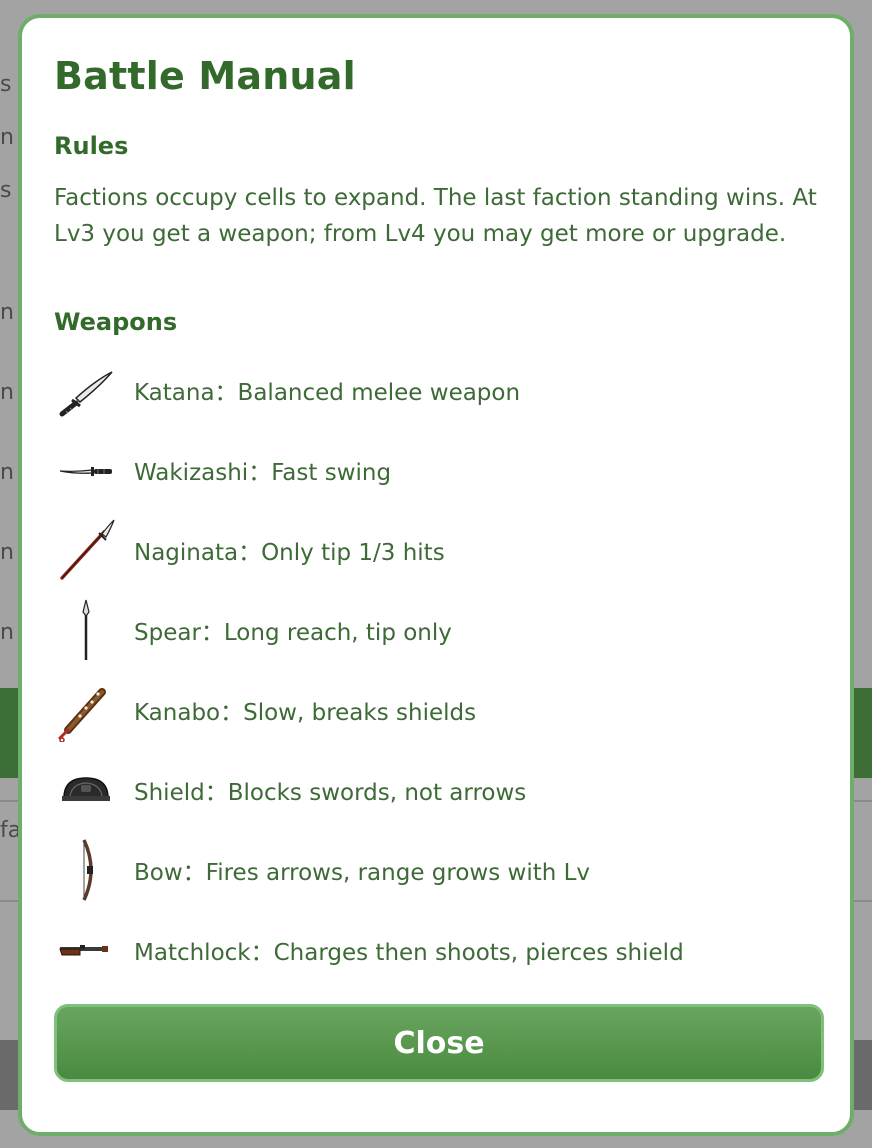  I want to click on spear-icon, so click(86, 630).